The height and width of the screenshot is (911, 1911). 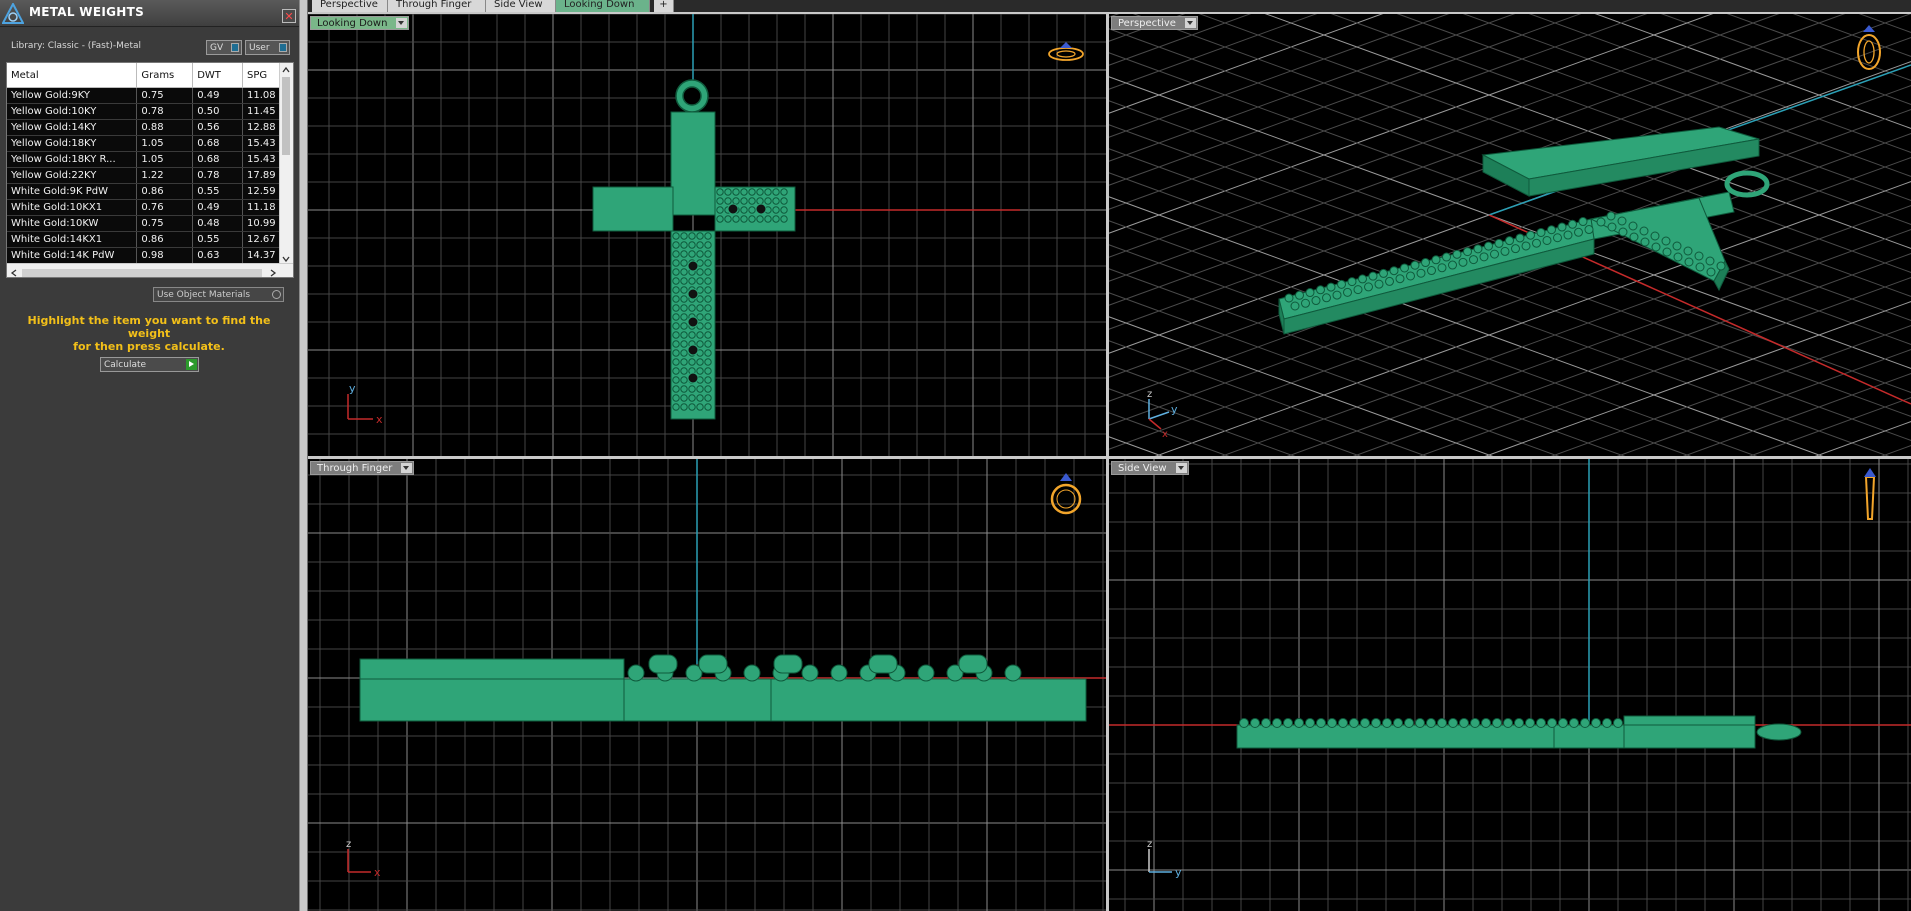 I want to click on table-cell: Yellow Gold:18KY, so click(x=72, y=143).